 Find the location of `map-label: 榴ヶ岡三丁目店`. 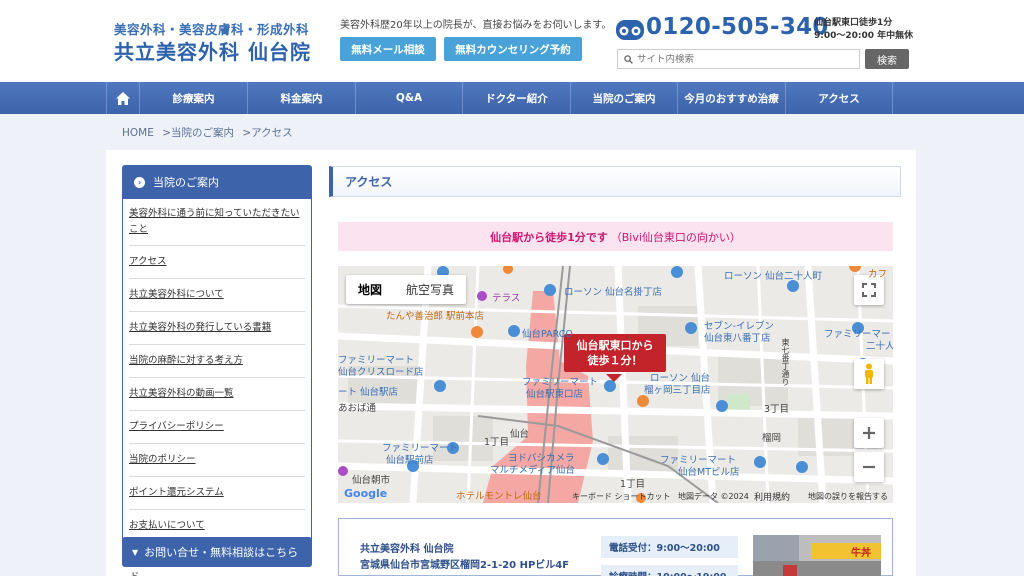

map-label: 榴ヶ岡三丁目店 is located at coordinates (677, 390).